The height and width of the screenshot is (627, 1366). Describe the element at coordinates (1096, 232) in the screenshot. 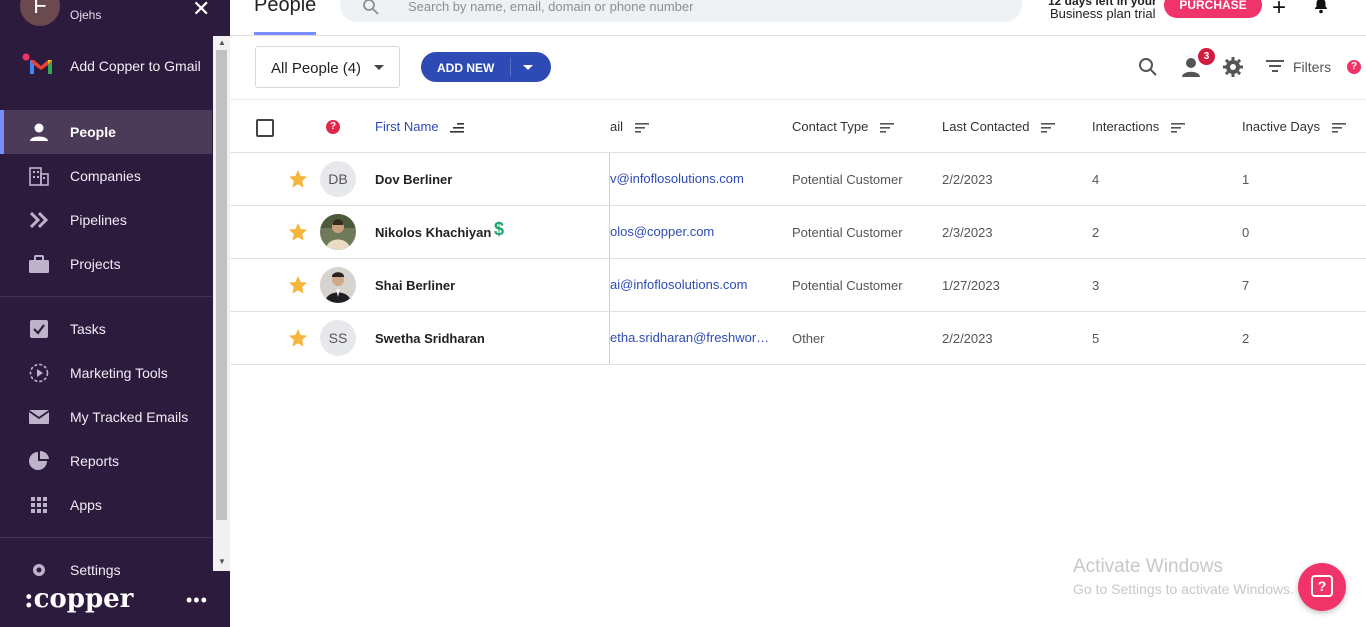

I see `interactions-cell: 2` at that location.